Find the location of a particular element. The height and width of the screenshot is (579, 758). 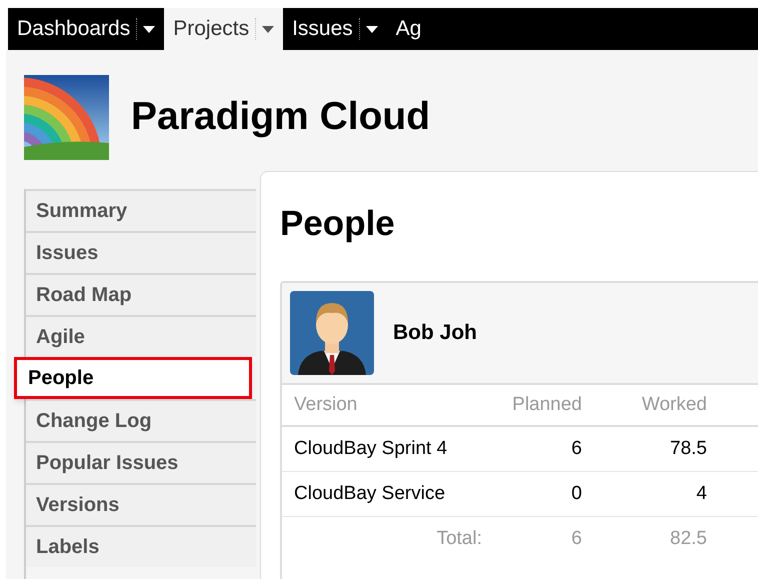

sidebar-item: Versions is located at coordinates (141, 504).